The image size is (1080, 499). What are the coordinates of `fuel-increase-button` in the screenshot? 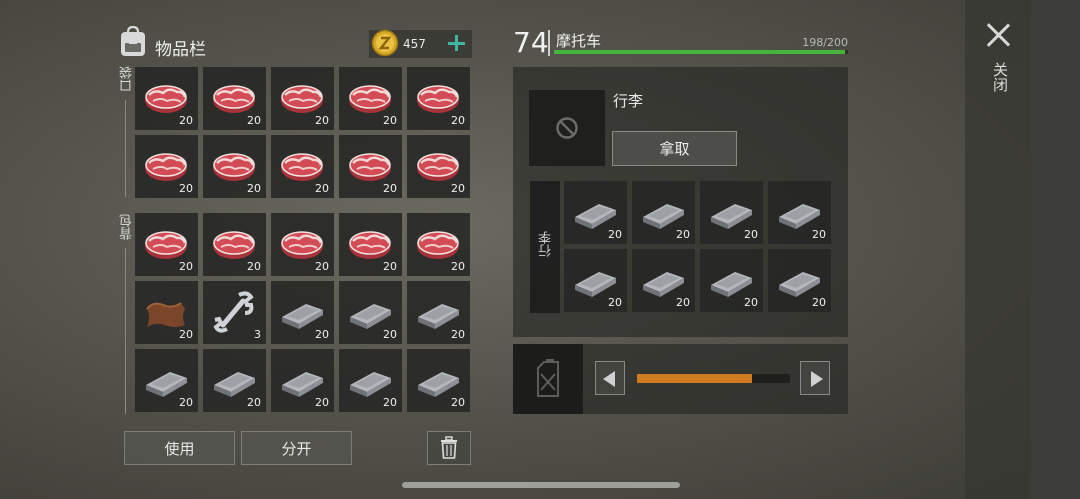 It's located at (815, 378).